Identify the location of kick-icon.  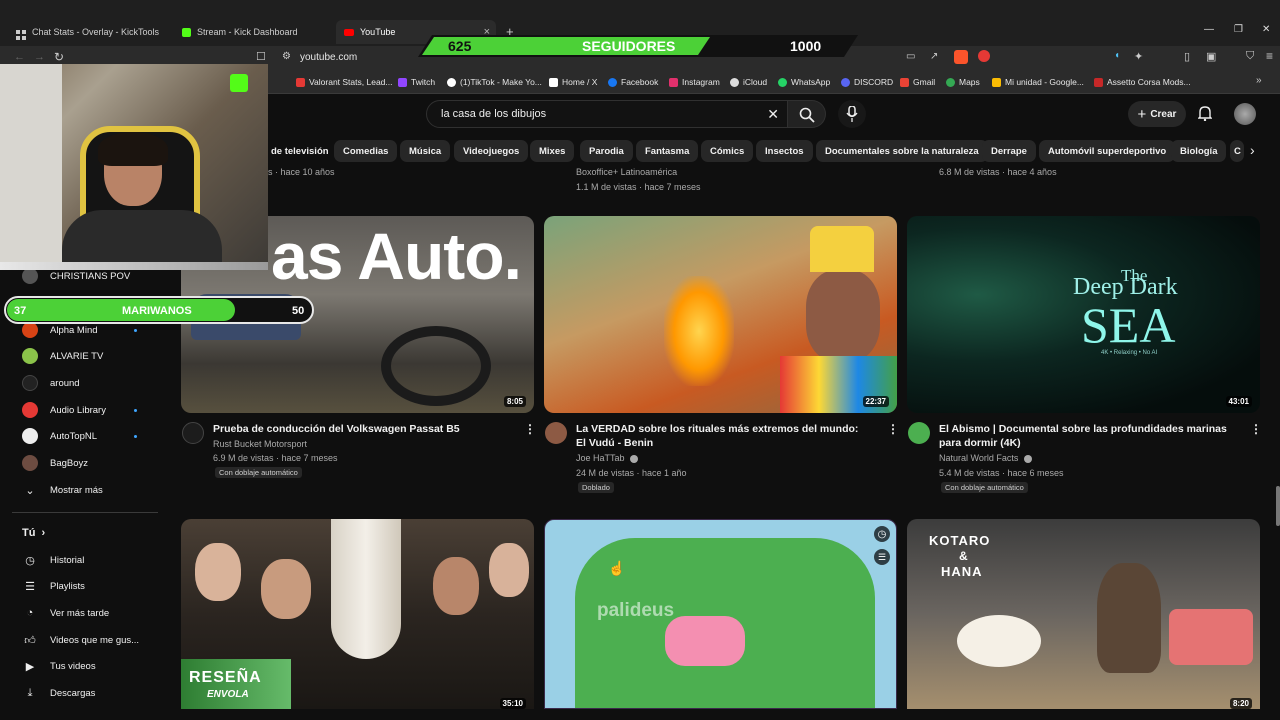
(186, 32).